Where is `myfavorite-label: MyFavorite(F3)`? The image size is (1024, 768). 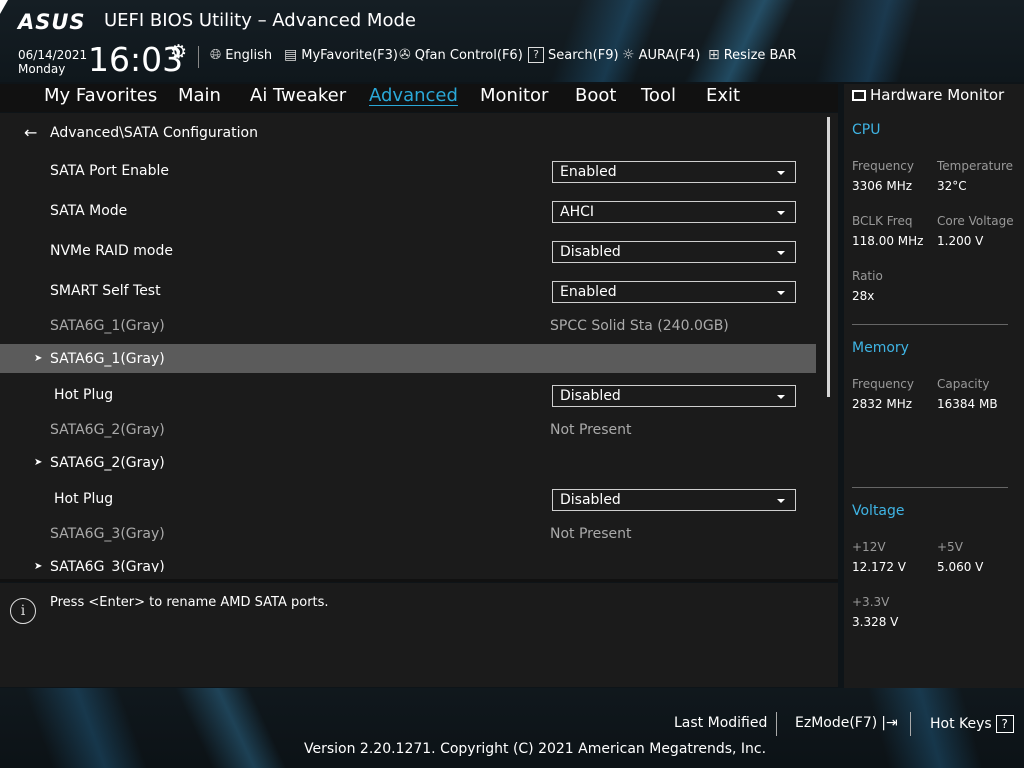
myfavorite-label: MyFavorite(F3) is located at coordinates (349, 55).